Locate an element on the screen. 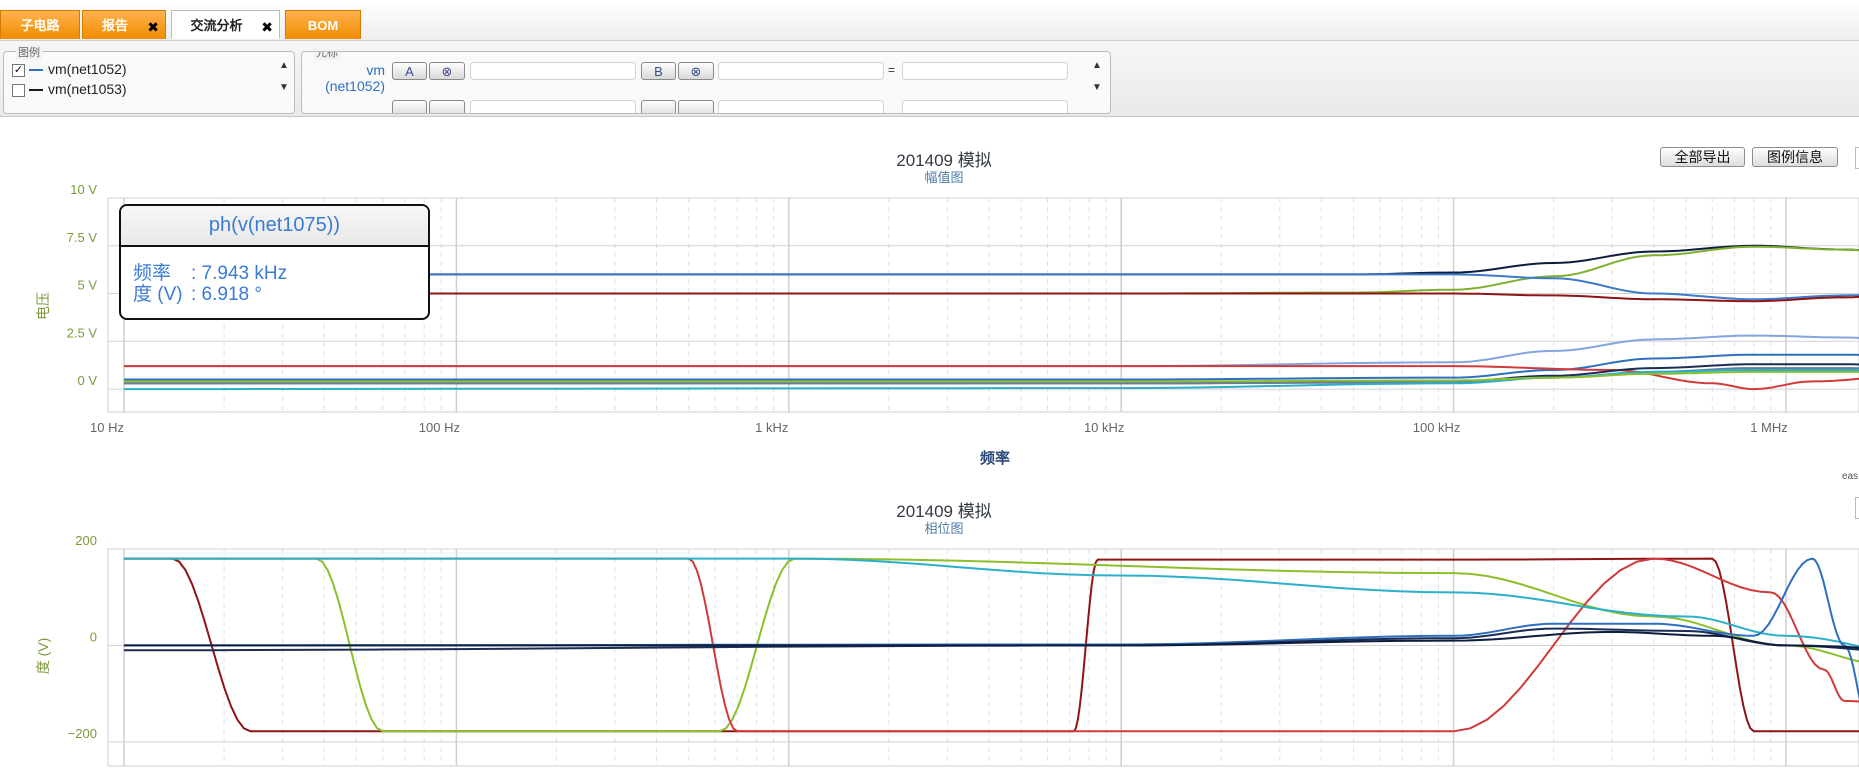  cursor-a-button: A is located at coordinates (409, 71).